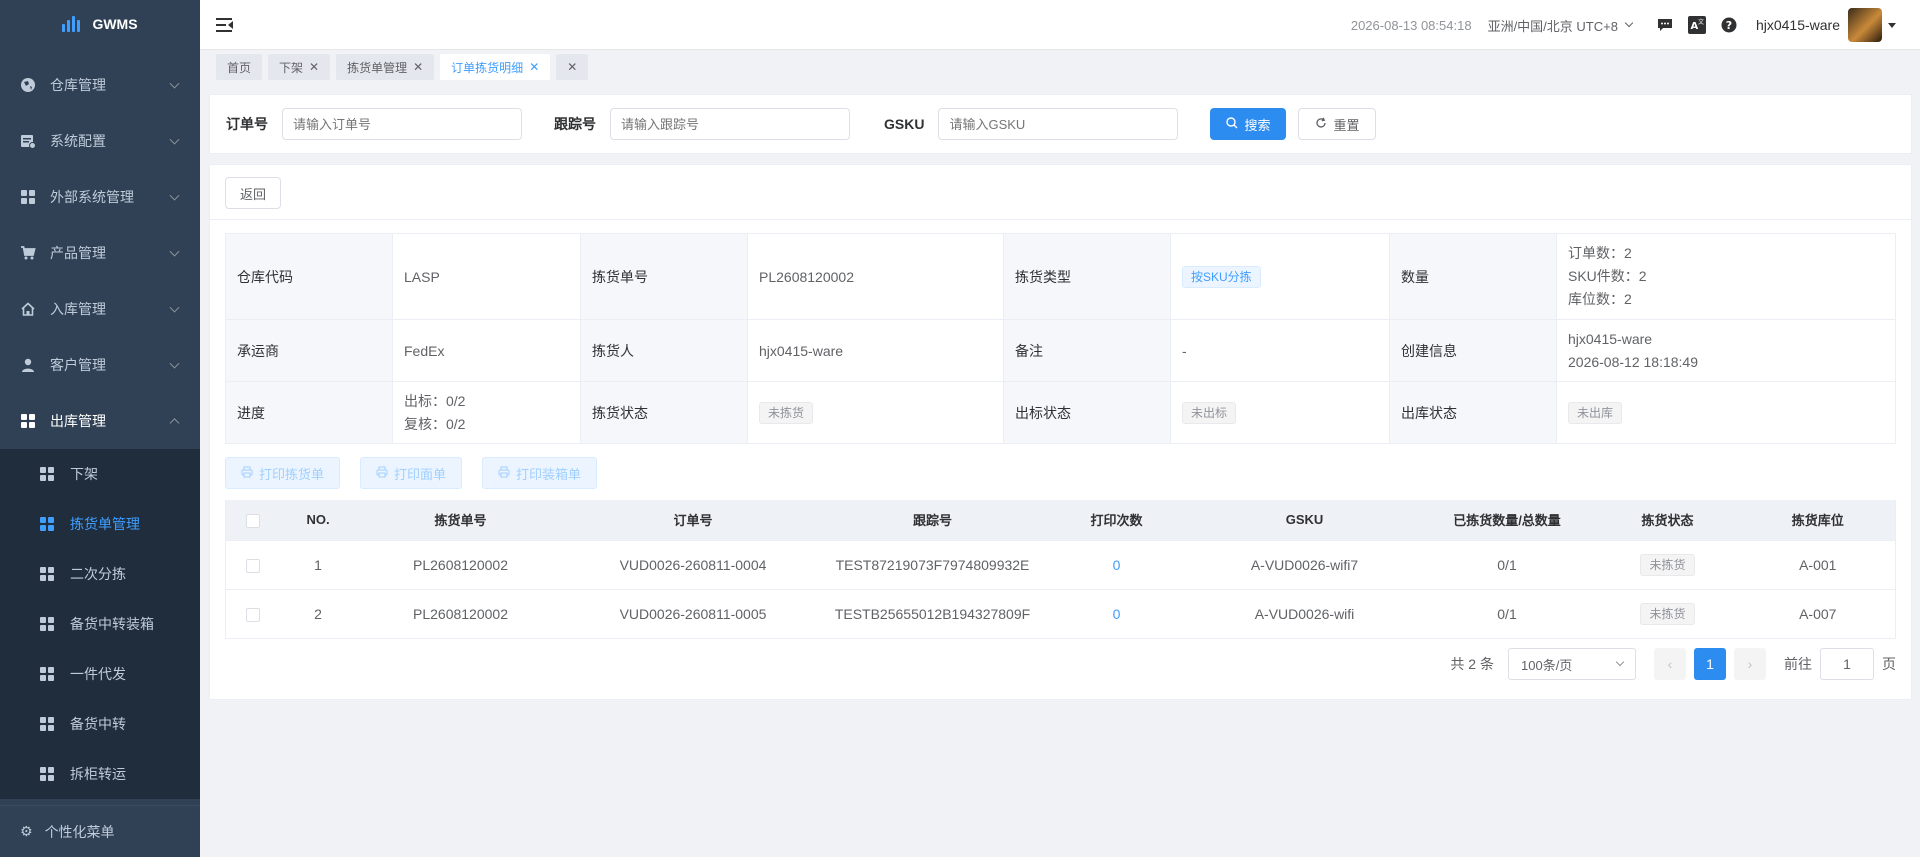 The height and width of the screenshot is (857, 1920). I want to click on tag-pick-list: 拣货单管理 ✕, so click(385, 67).